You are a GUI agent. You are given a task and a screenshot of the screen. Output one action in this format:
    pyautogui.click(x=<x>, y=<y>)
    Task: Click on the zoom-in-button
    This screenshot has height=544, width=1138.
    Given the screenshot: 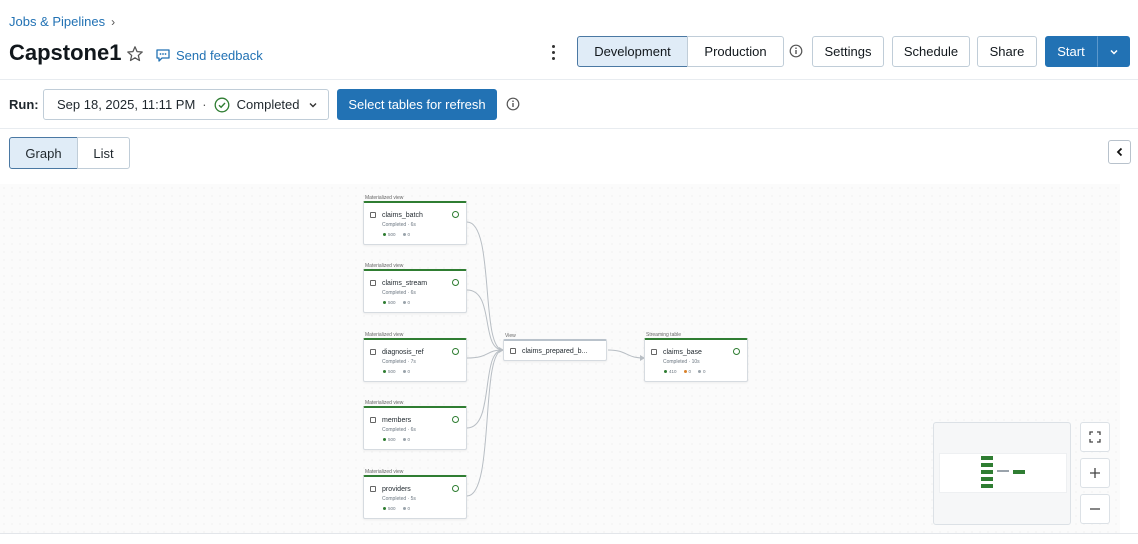 What is the action you would take?
    pyautogui.click(x=1095, y=473)
    